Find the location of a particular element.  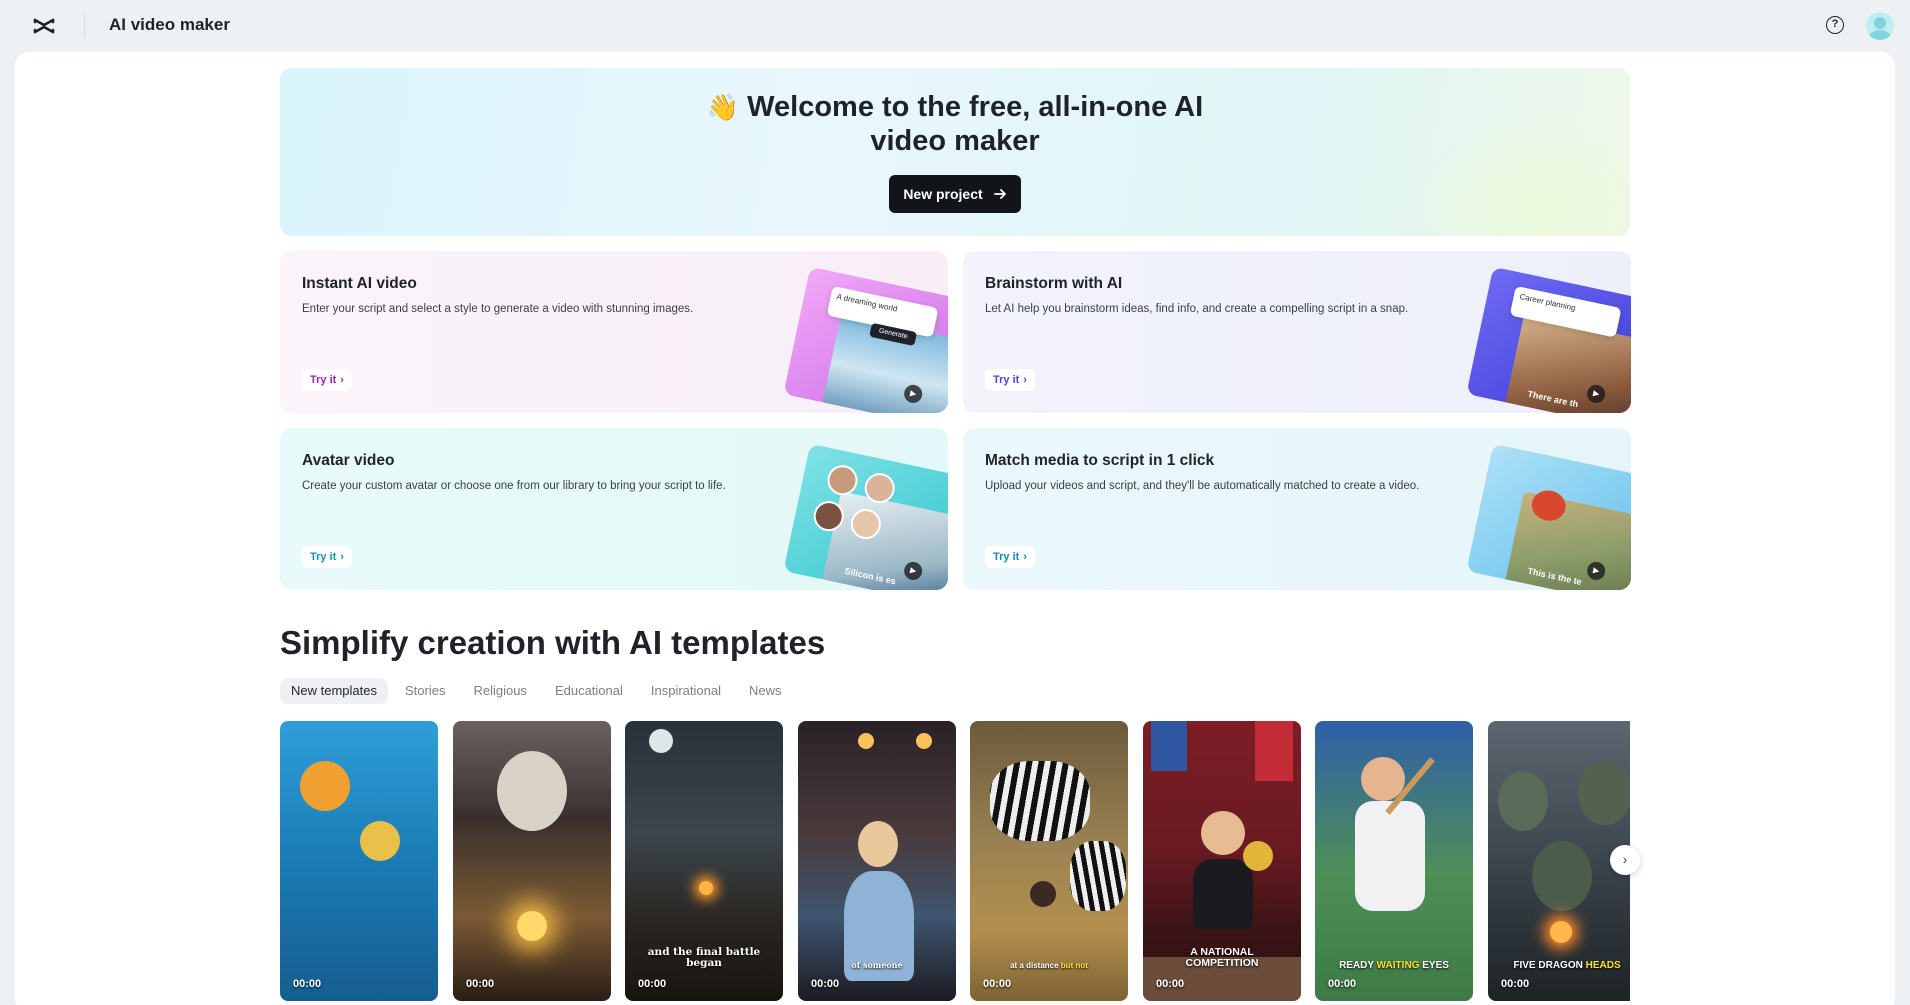

brainstorm-illustration: Career planning ▶ There are th is located at coordinates (1548, 339).